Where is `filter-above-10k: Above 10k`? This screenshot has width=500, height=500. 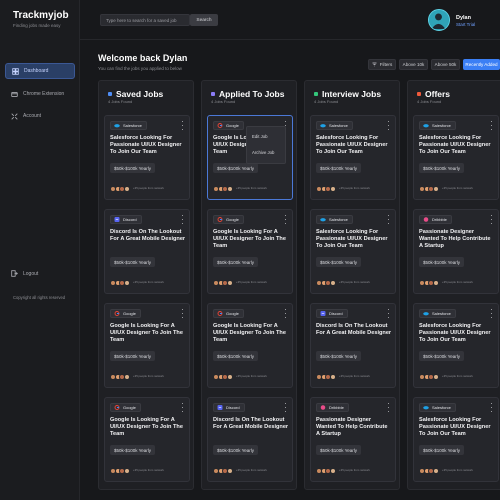 filter-above-10k: Above 10k is located at coordinates (413, 64).